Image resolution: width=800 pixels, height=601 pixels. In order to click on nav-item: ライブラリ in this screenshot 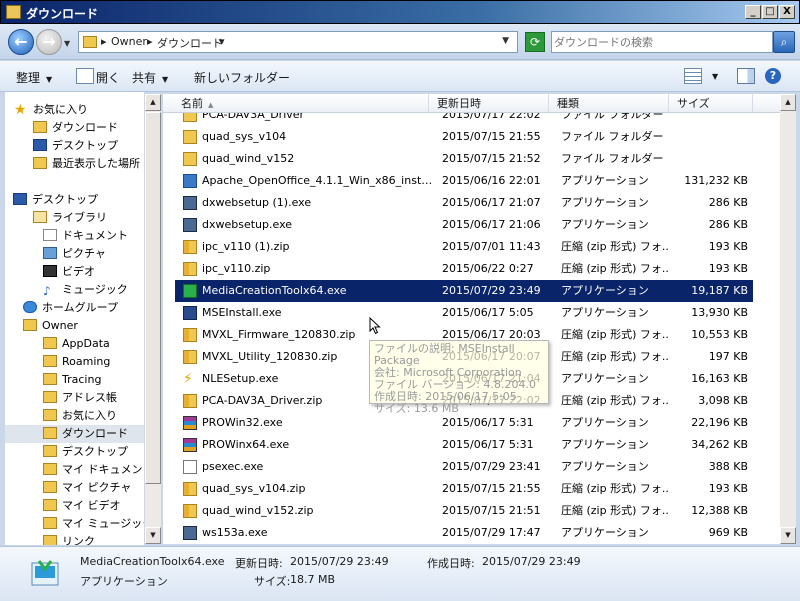, I will do `click(70, 218)`.